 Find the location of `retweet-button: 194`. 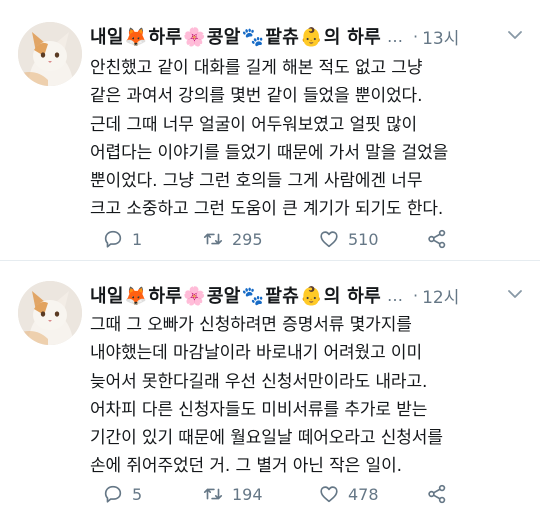

retweet-button: 194 is located at coordinates (232, 494).